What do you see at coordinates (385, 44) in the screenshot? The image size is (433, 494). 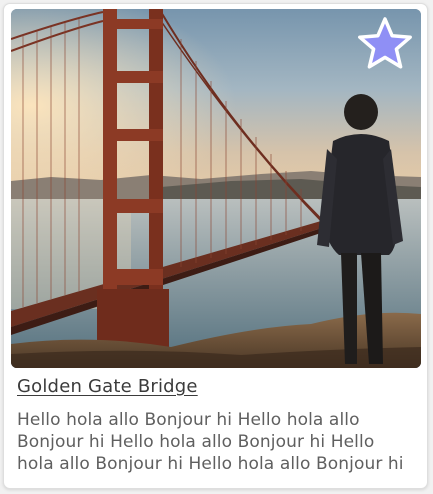 I see `star-icon` at bounding box center [385, 44].